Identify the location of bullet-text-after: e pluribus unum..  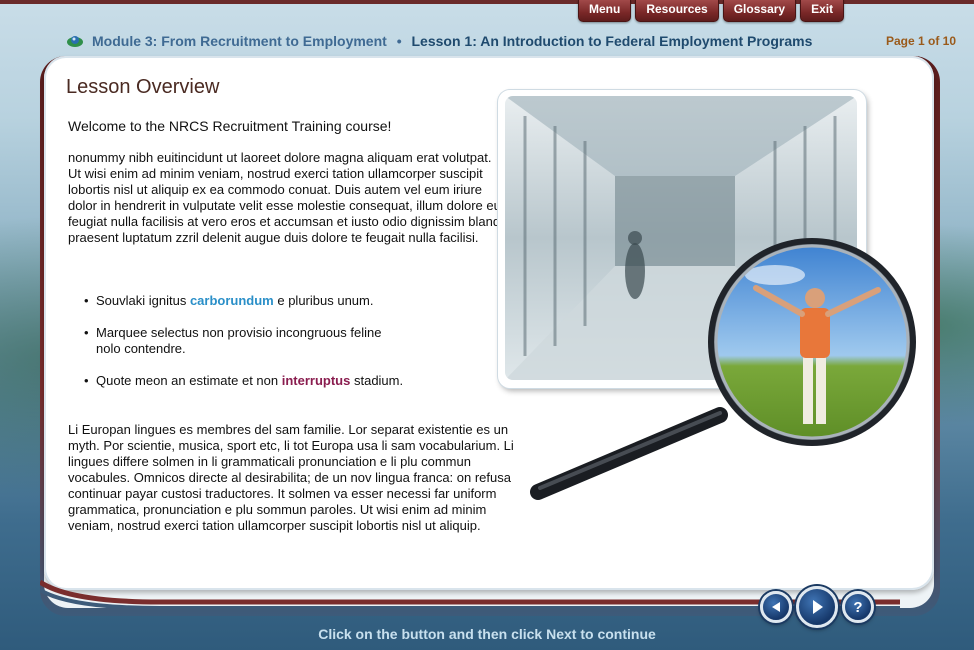
(323, 300).